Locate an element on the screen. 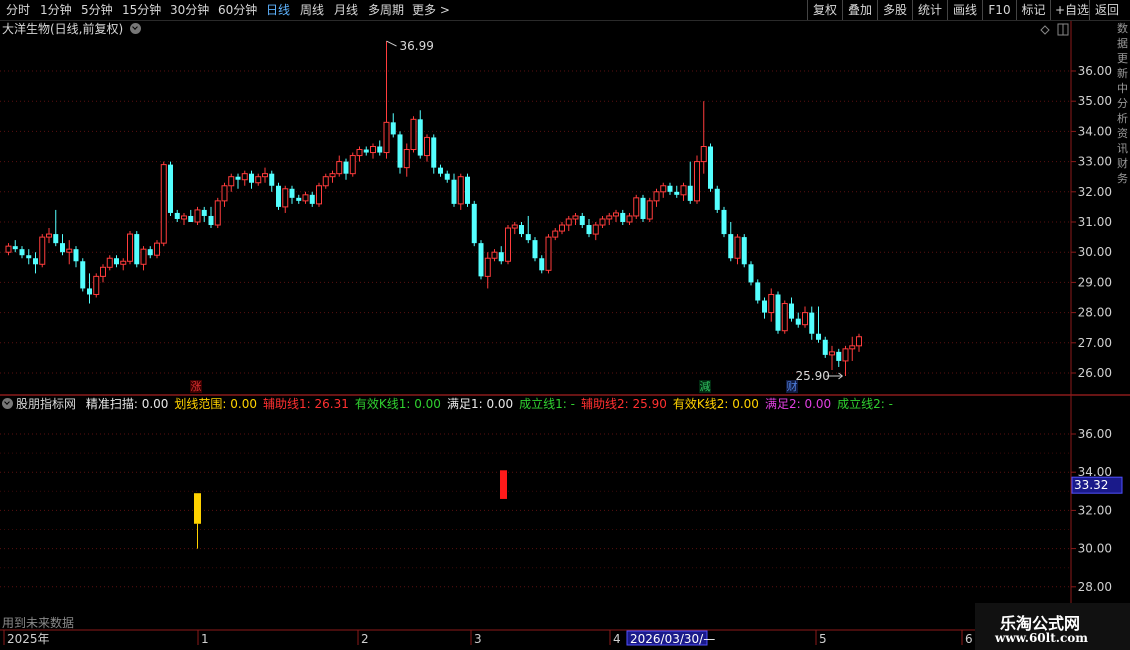 The height and width of the screenshot is (650, 1130). chevron-down-icon is located at coordinates (7, 403).